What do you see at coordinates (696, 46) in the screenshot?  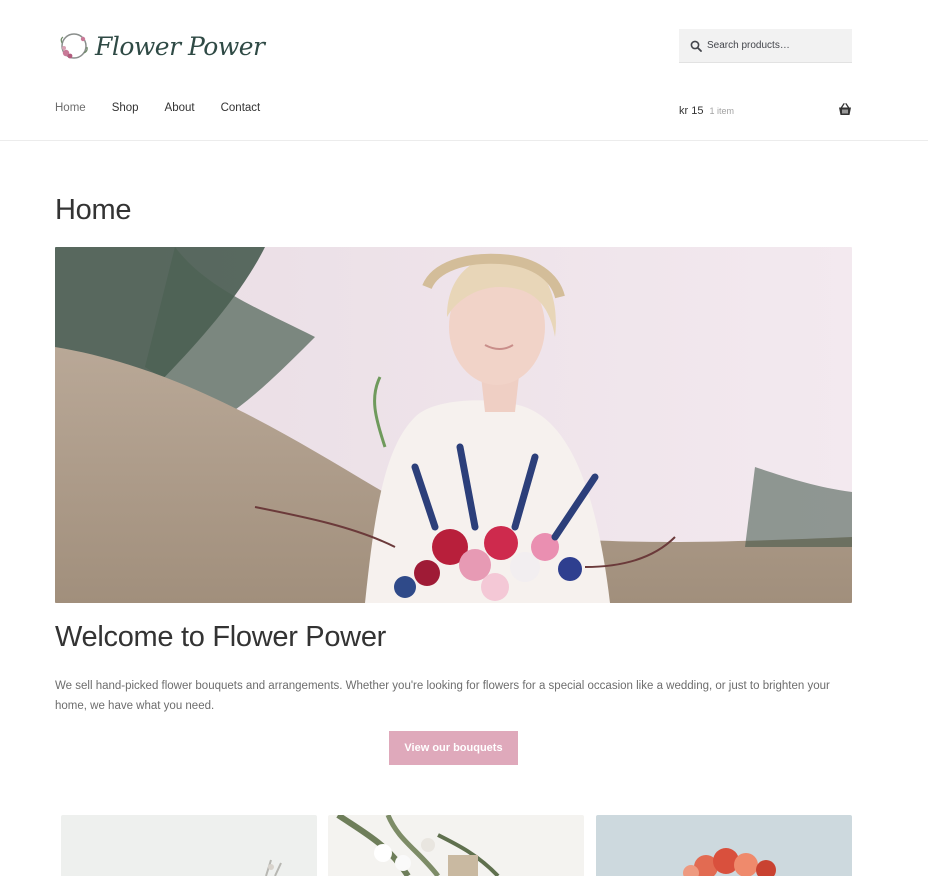 I see `search-icon` at bounding box center [696, 46].